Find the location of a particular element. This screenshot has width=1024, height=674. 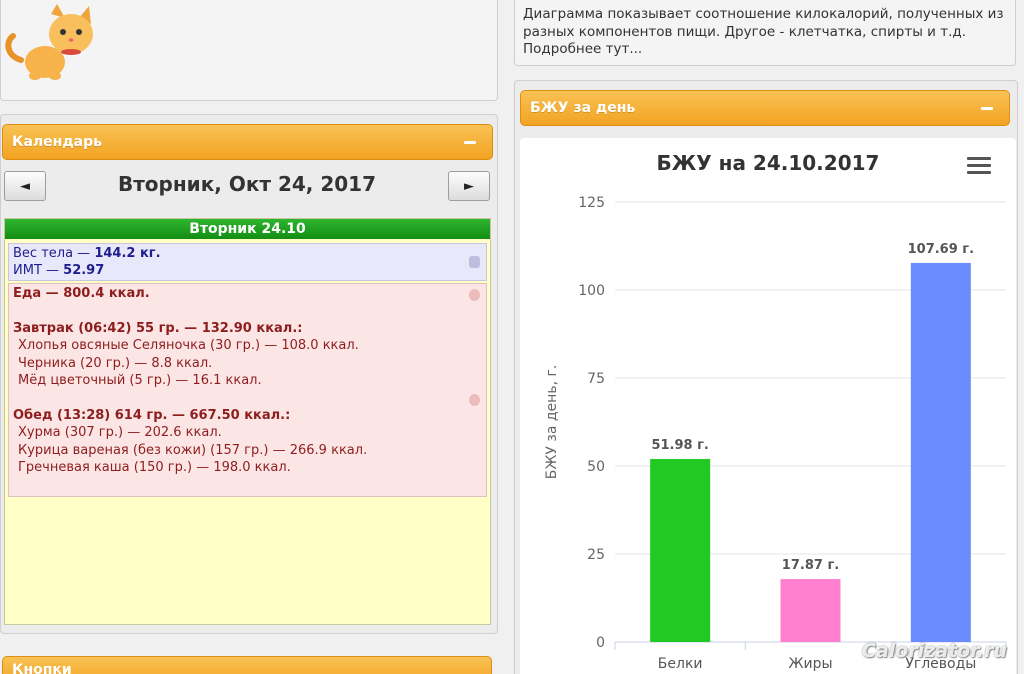

next-day-button: ► is located at coordinates (469, 186).